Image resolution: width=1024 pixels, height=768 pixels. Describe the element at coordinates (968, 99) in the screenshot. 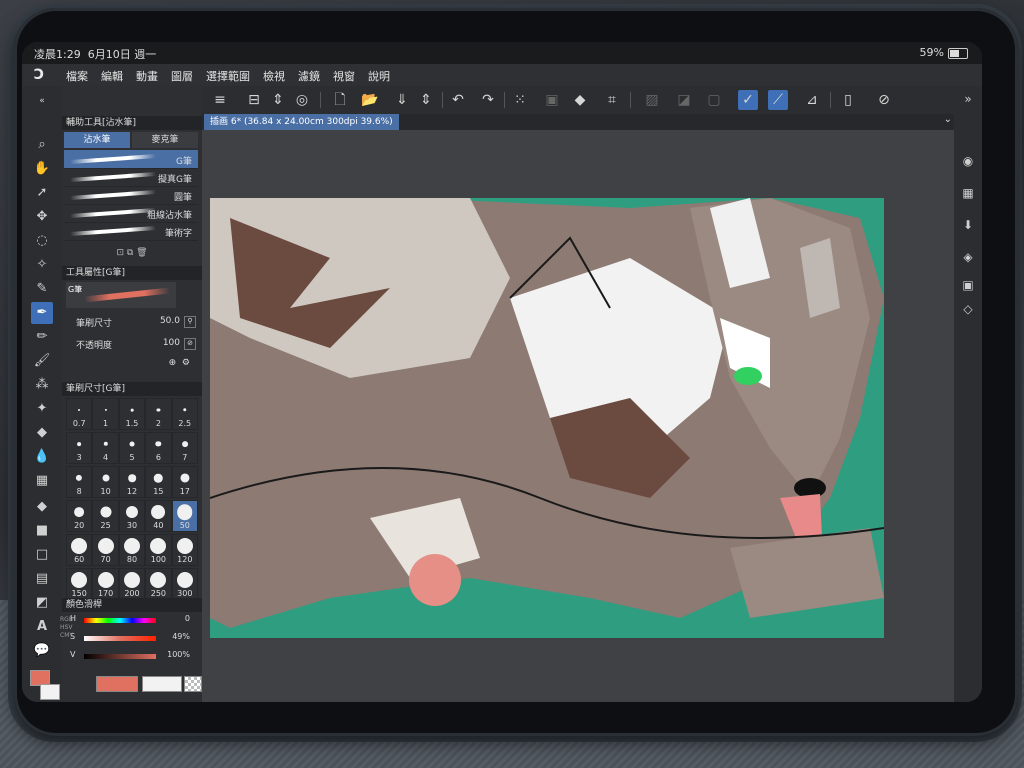

I see `collapse-right-icon: »` at that location.